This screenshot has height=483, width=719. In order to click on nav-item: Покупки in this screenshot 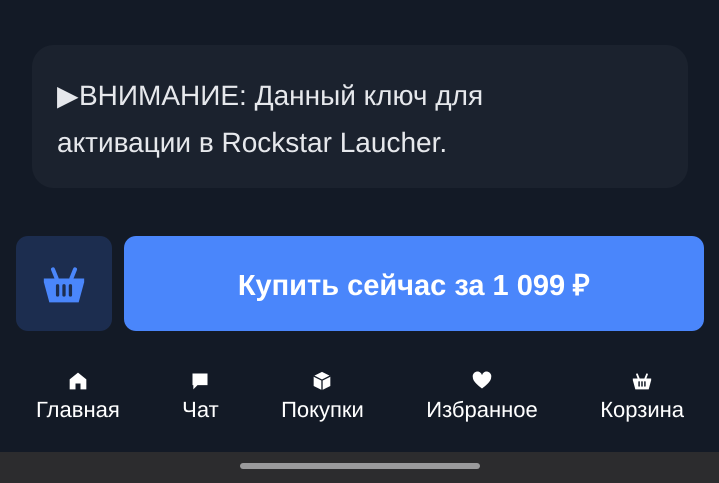, I will do `click(322, 397)`.